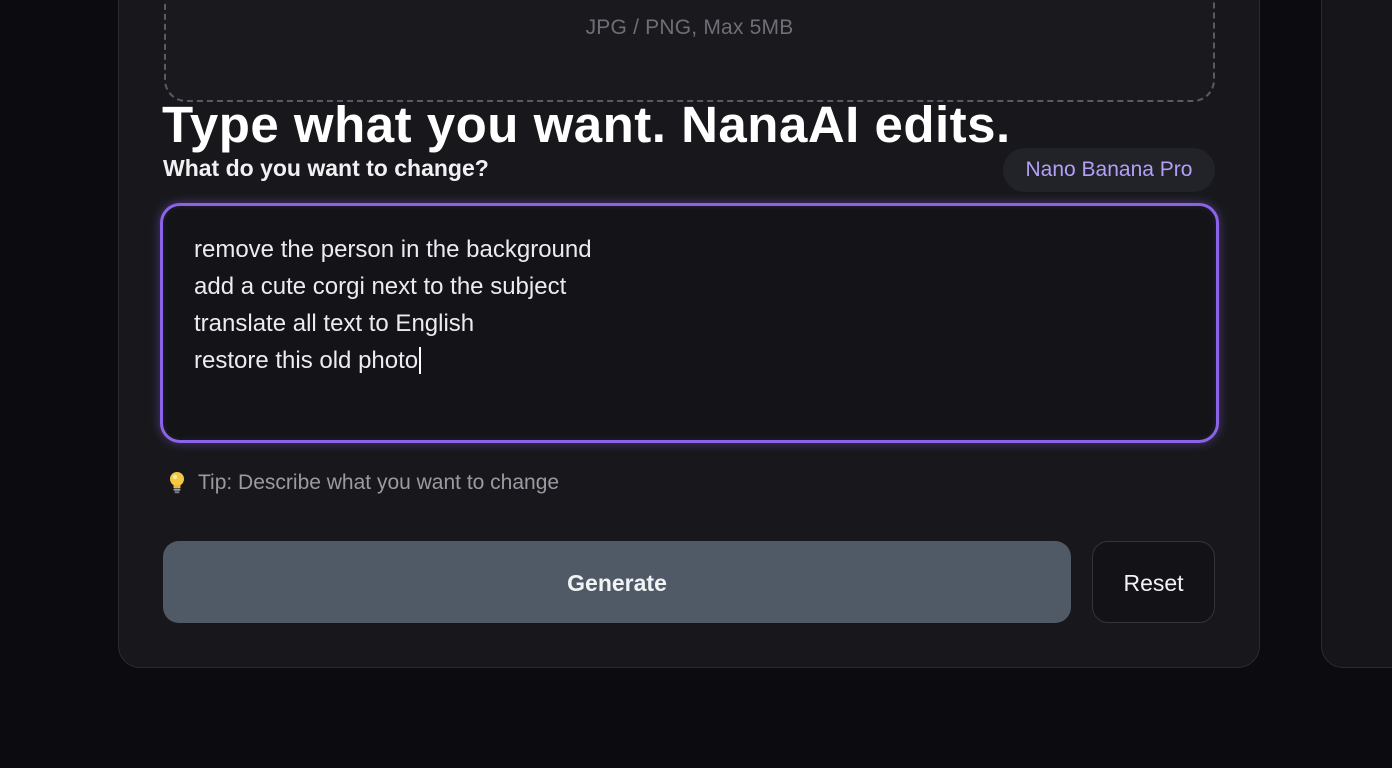  What do you see at coordinates (1356, 334) in the screenshot?
I see `side-panel-card` at bounding box center [1356, 334].